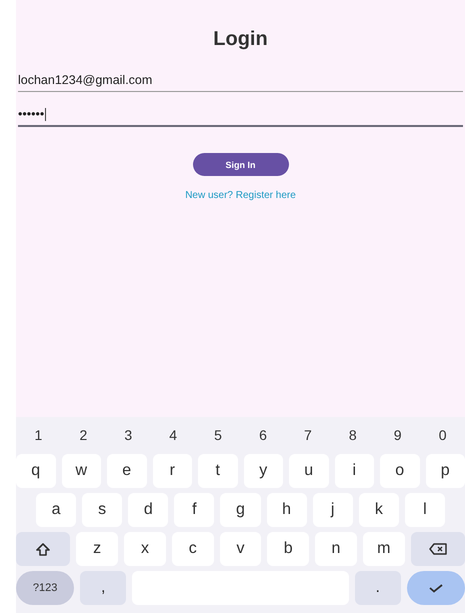 The height and width of the screenshot is (613, 465). Describe the element at coordinates (128, 435) in the screenshot. I see `number-key: 3` at that location.